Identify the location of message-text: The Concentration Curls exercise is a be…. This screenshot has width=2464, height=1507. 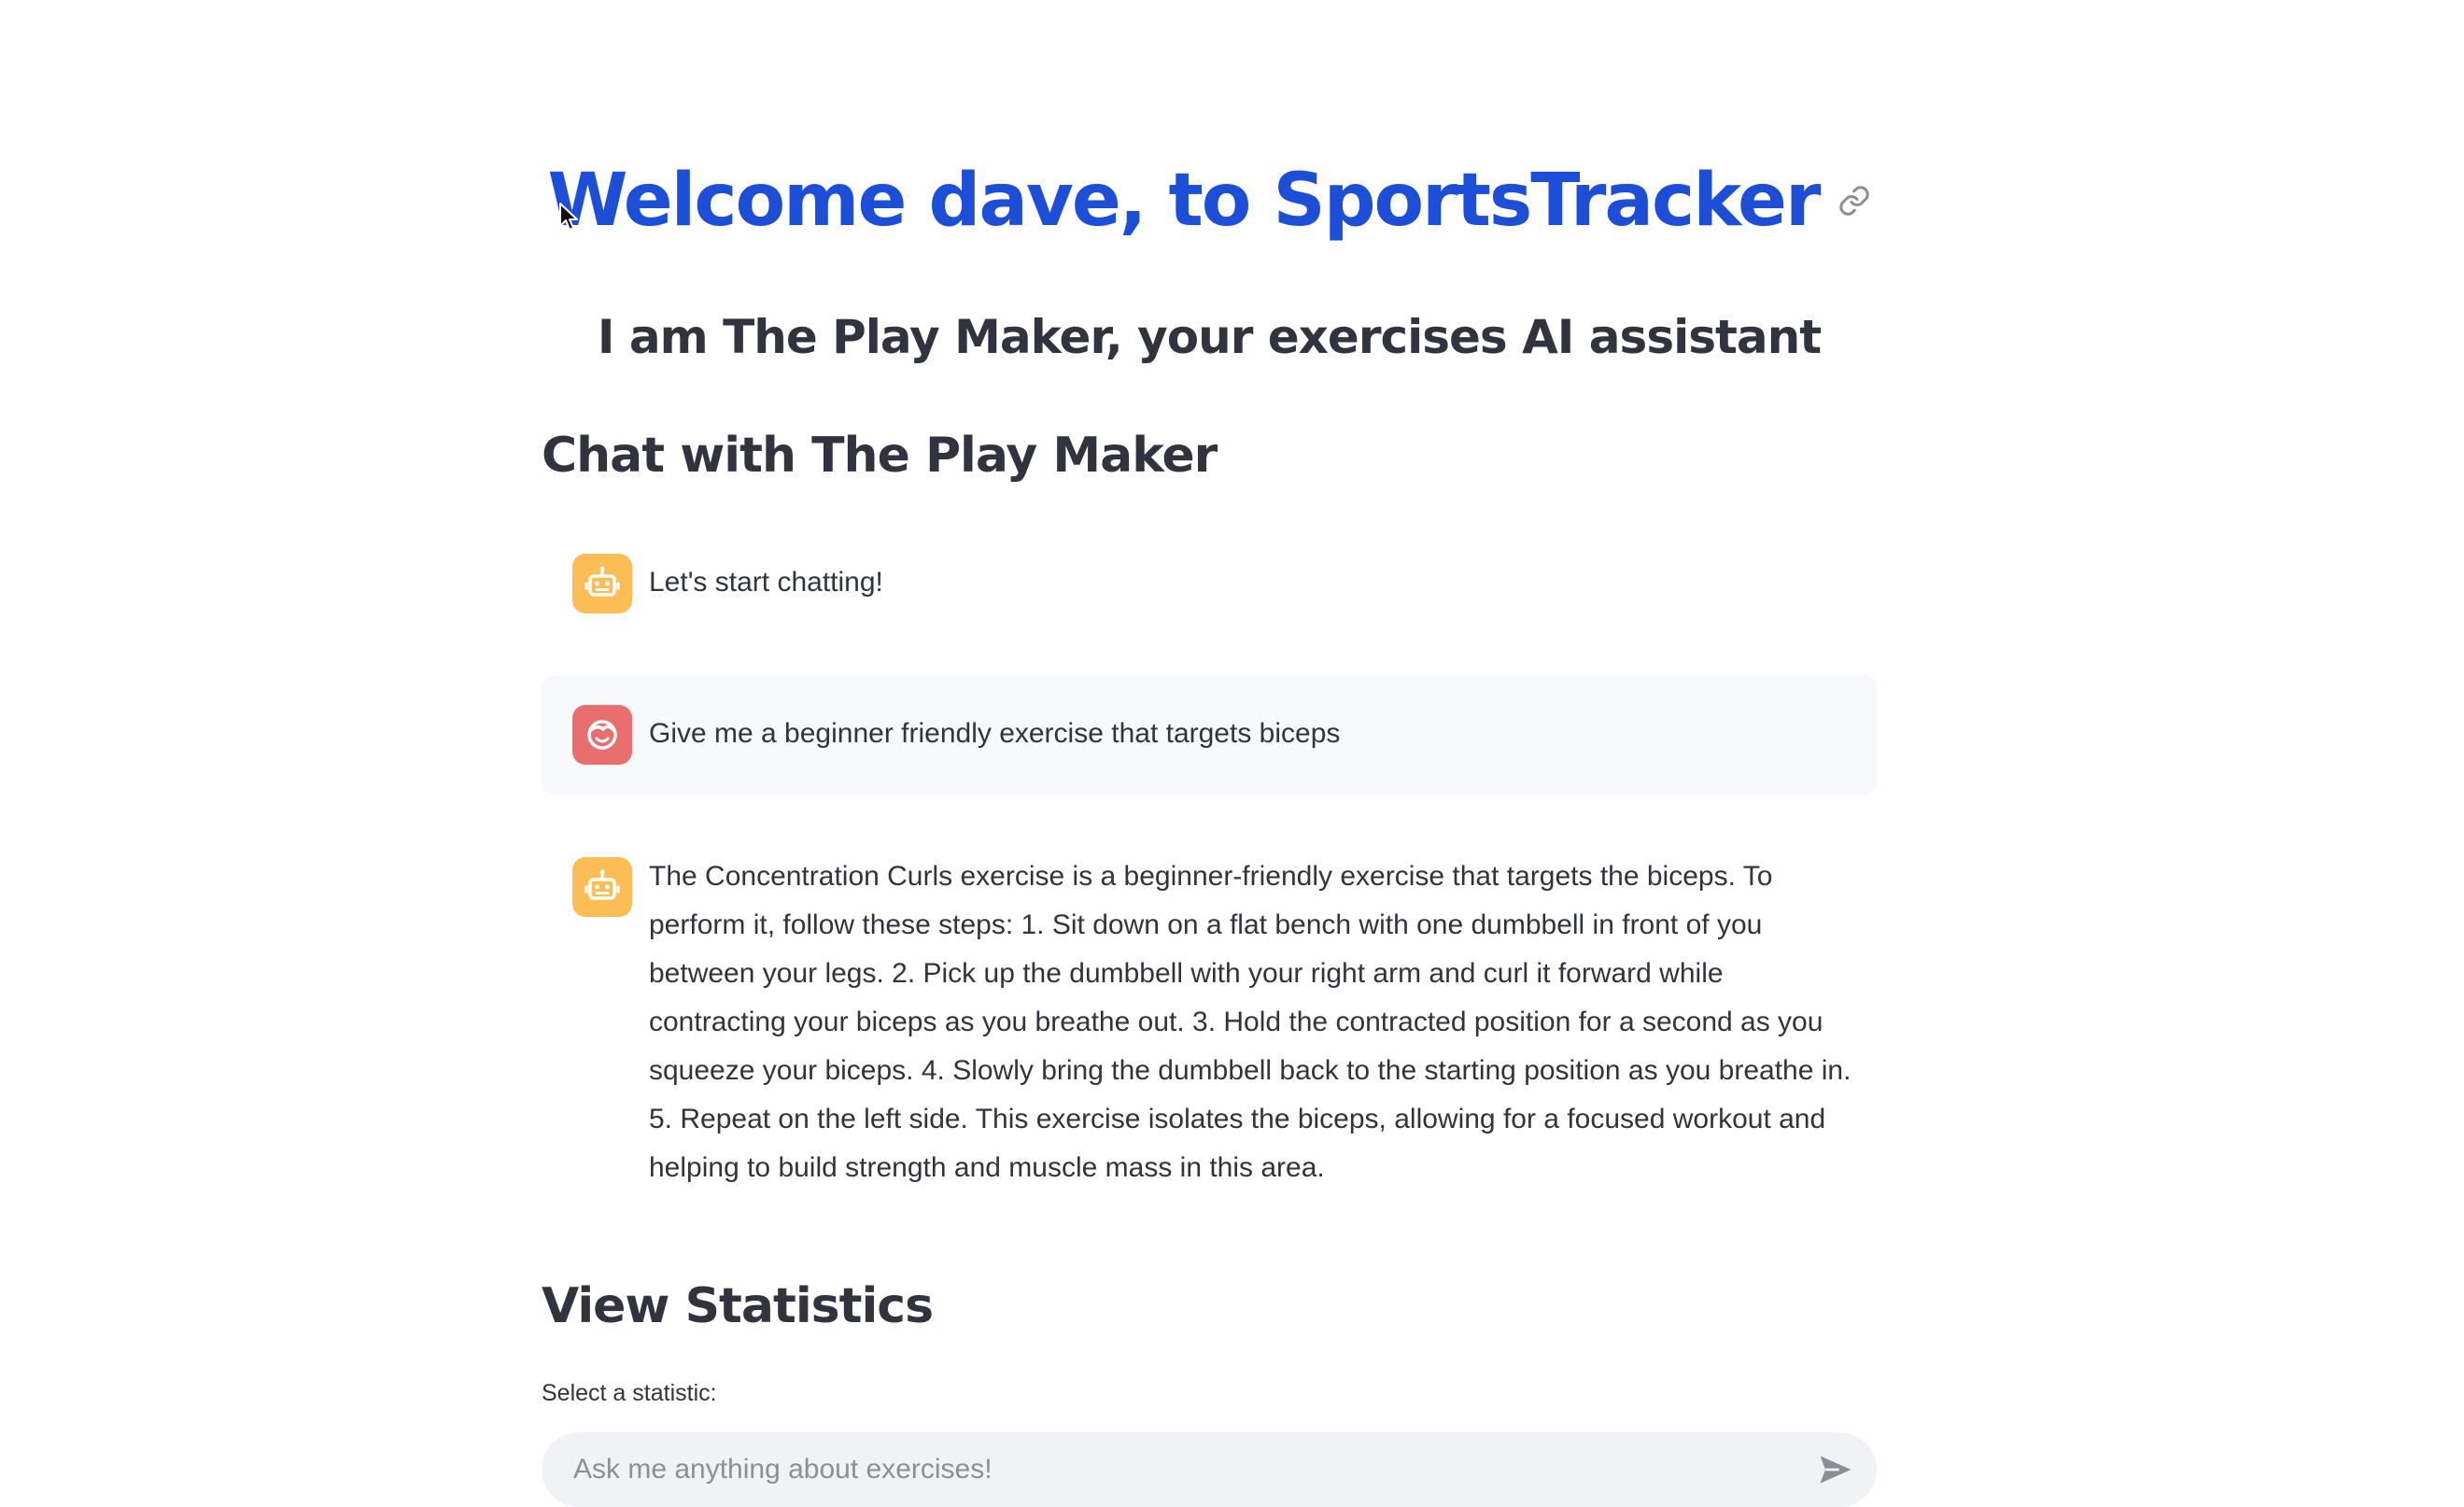
(1250, 1022).